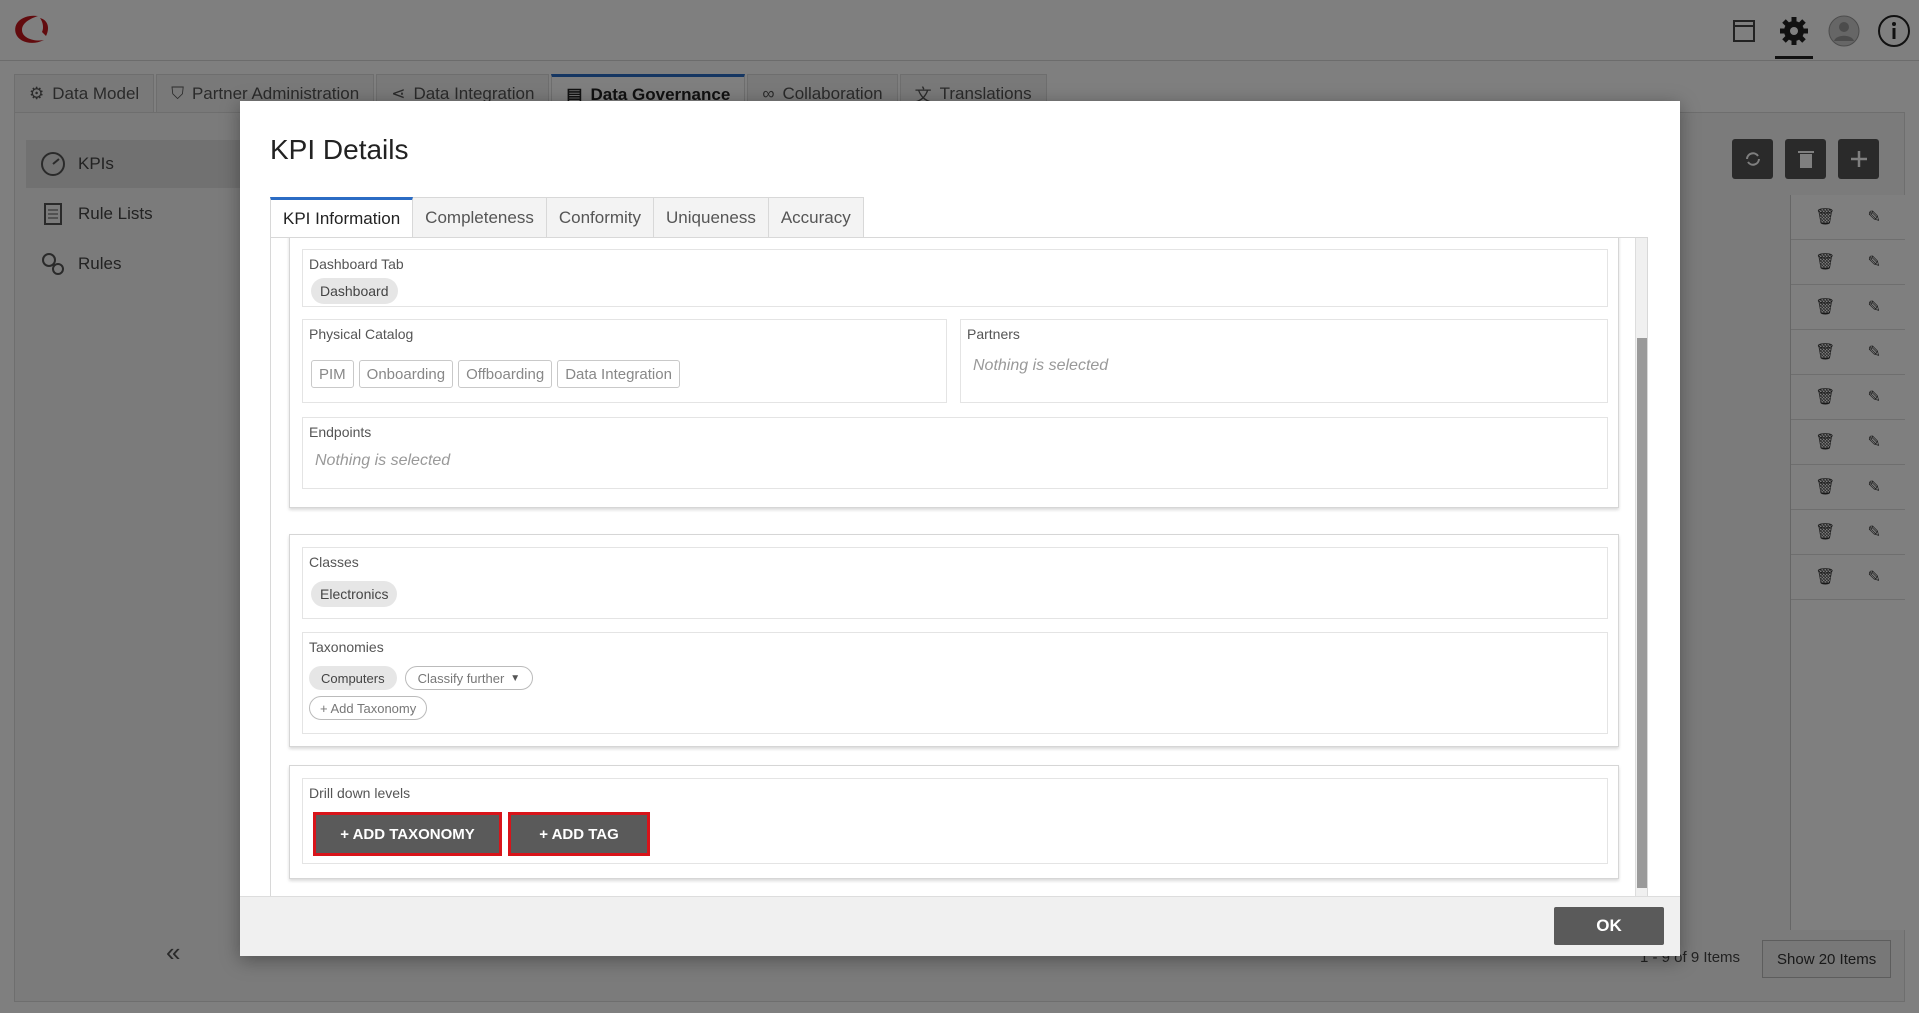  Describe the element at coordinates (383, 460) in the screenshot. I see `endpoints-empty: Nothing is selected` at that location.